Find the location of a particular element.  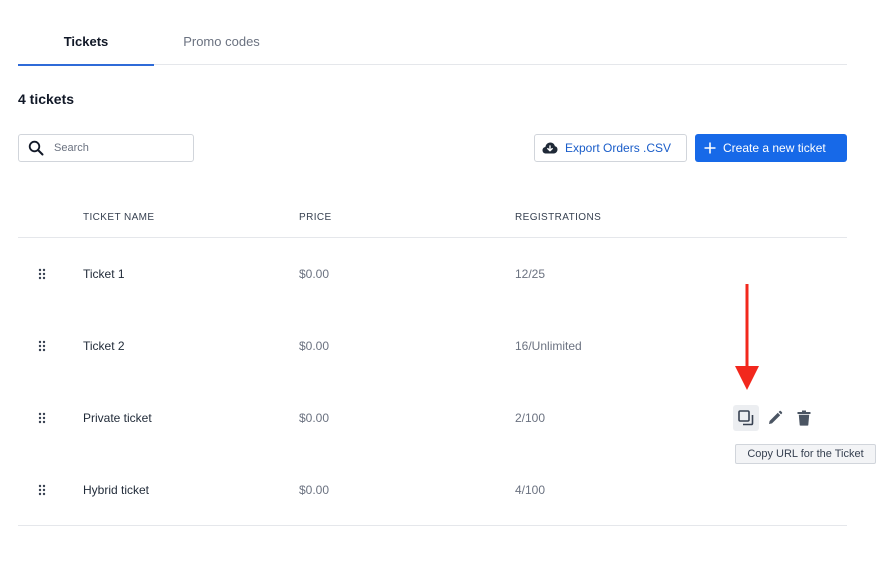

ticket-registrations: 2/100 is located at coordinates (530, 418).